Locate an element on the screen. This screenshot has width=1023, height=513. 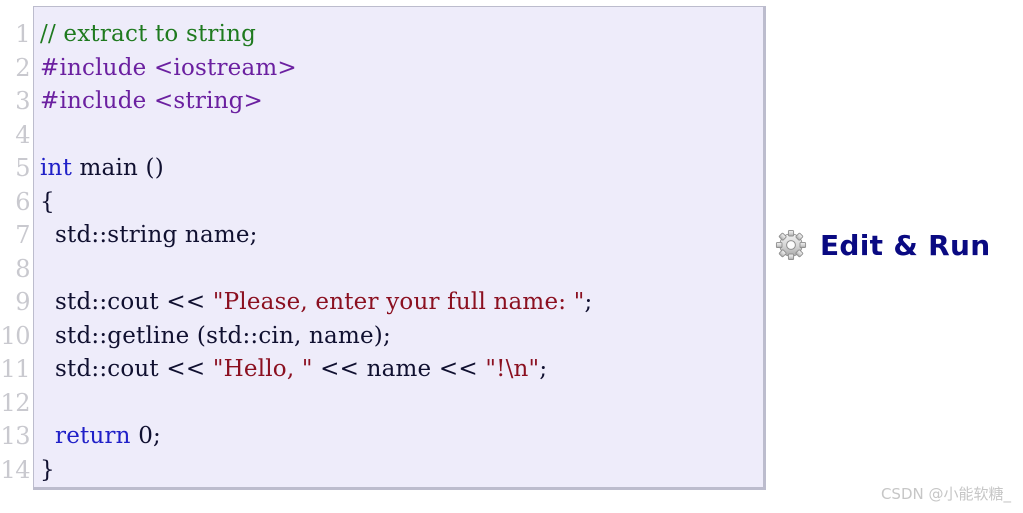
line-number-gutter: 1 2 3 4 5 6 7 8 9 10 11 12 13 14 is located at coordinates (16, 246).